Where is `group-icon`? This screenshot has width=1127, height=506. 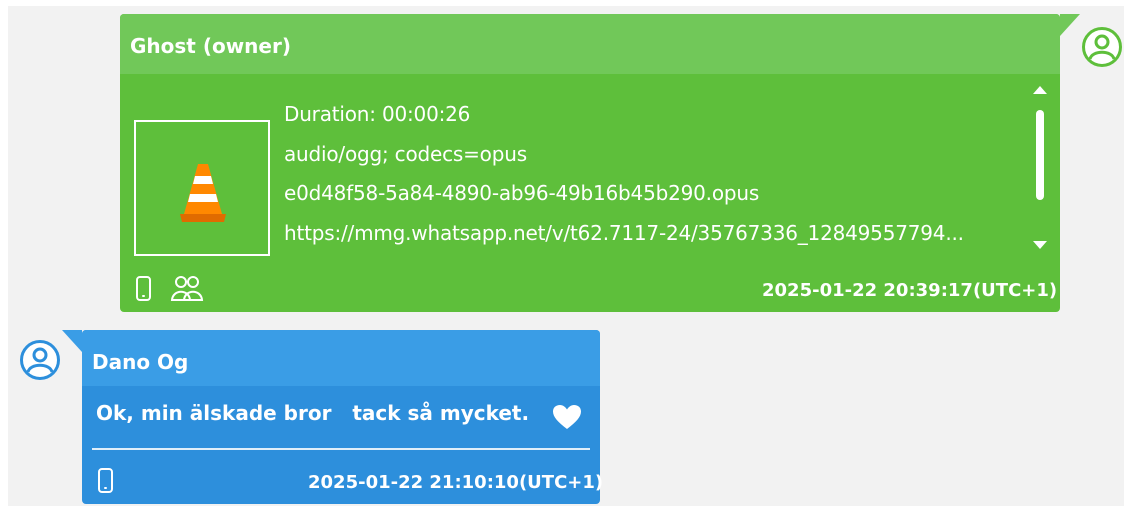 group-icon is located at coordinates (187, 288).